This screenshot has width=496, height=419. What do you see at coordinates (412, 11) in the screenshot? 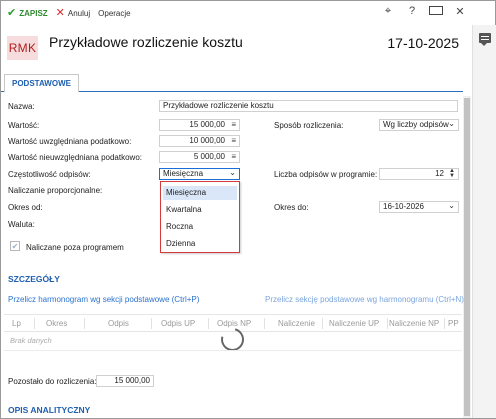
I see `help-icon: ?` at bounding box center [412, 11].